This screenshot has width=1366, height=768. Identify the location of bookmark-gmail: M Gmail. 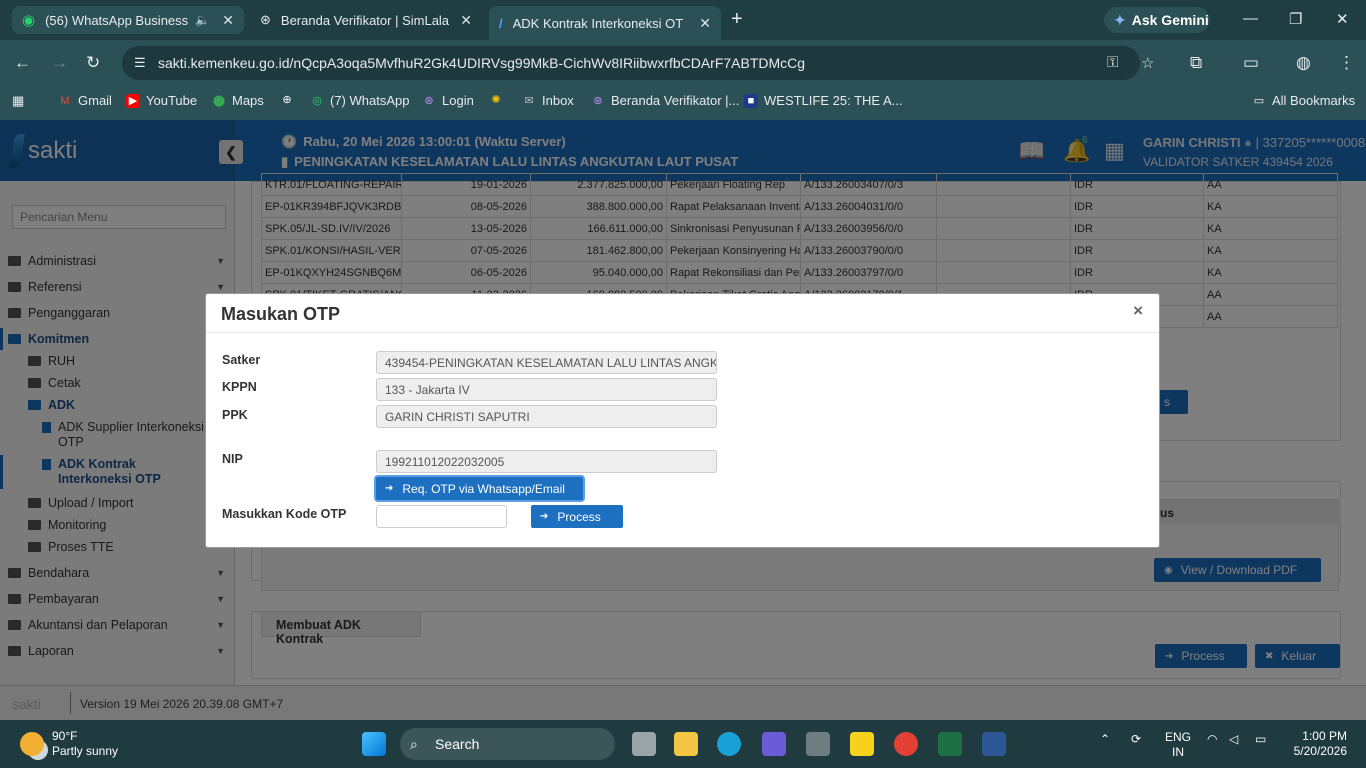
(85, 100).